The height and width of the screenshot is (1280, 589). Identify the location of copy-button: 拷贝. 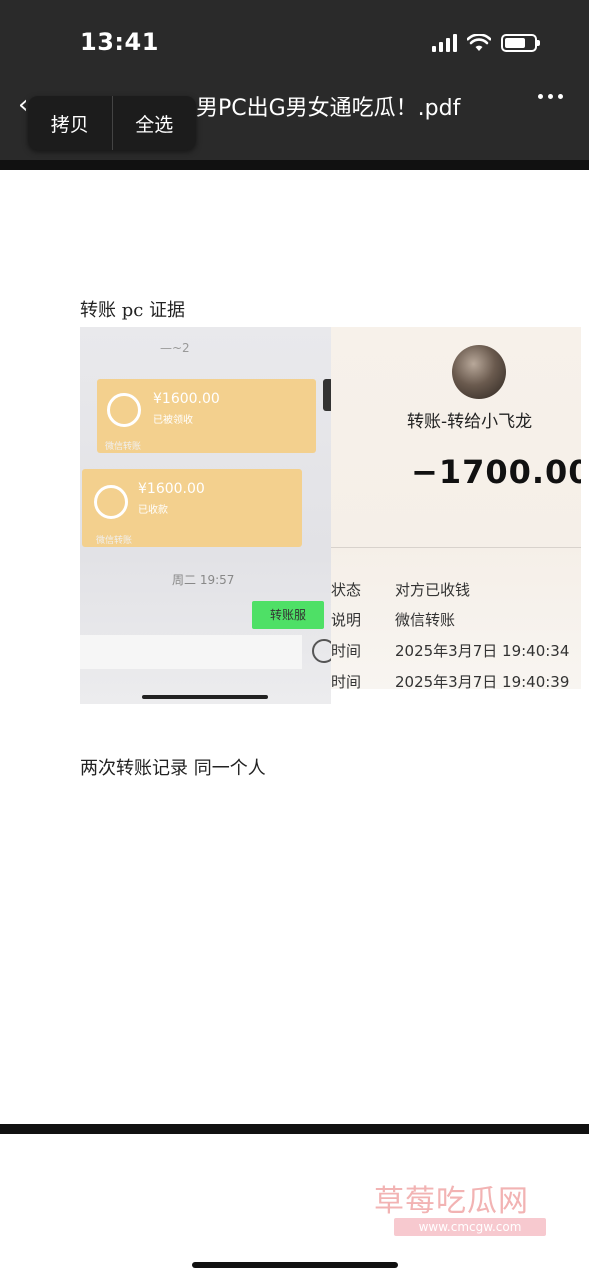
(70, 123).